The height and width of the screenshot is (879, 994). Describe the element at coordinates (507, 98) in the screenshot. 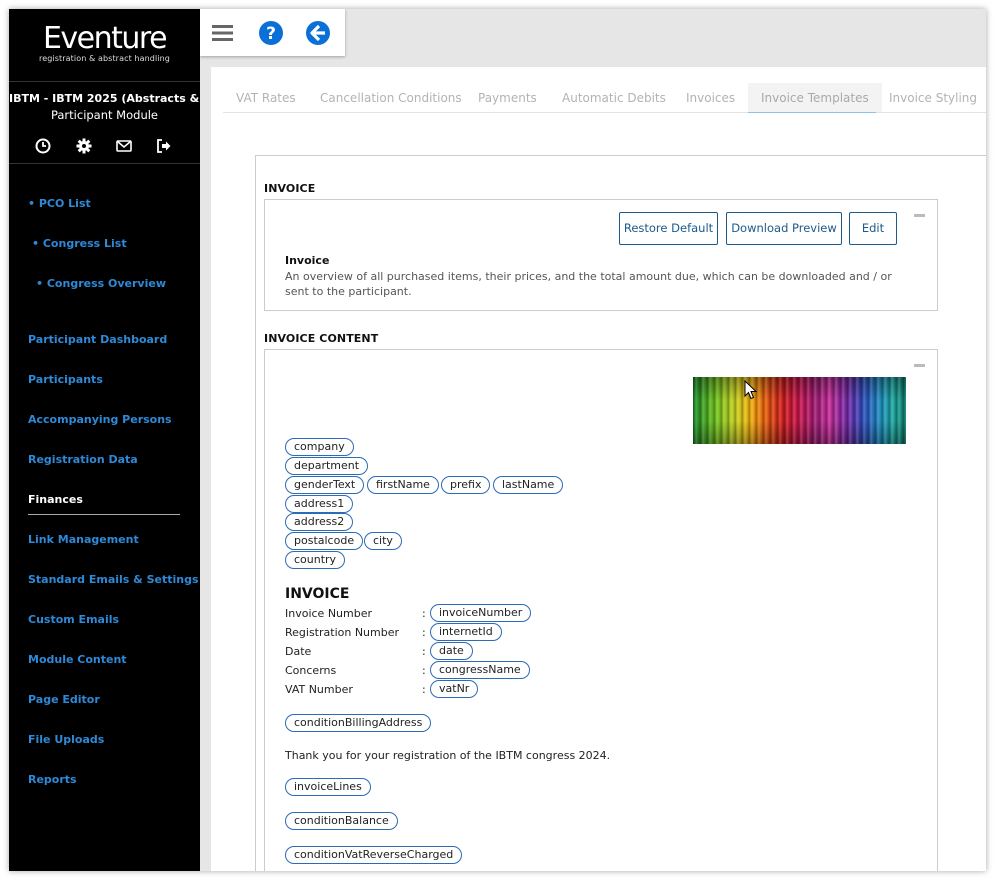

I see `tab-payments: Payments` at that location.